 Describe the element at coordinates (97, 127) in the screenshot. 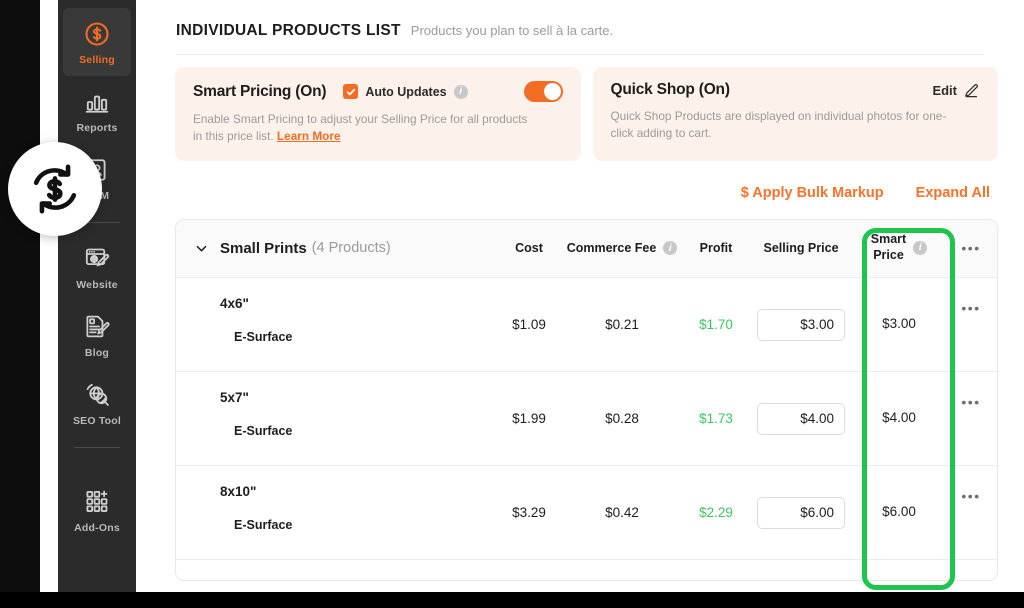

I see `sidebar-item-label: Reports` at that location.